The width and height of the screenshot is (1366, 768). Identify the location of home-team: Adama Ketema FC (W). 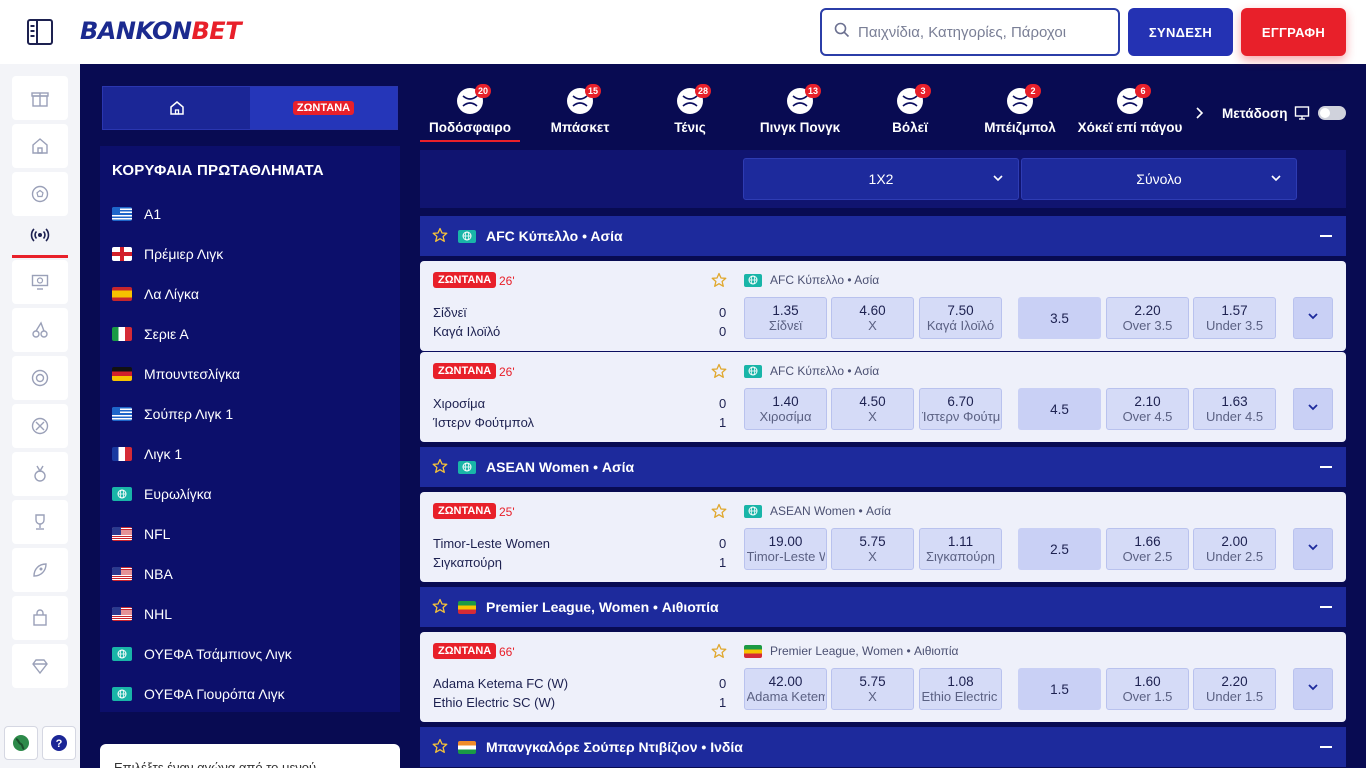
(500, 683).